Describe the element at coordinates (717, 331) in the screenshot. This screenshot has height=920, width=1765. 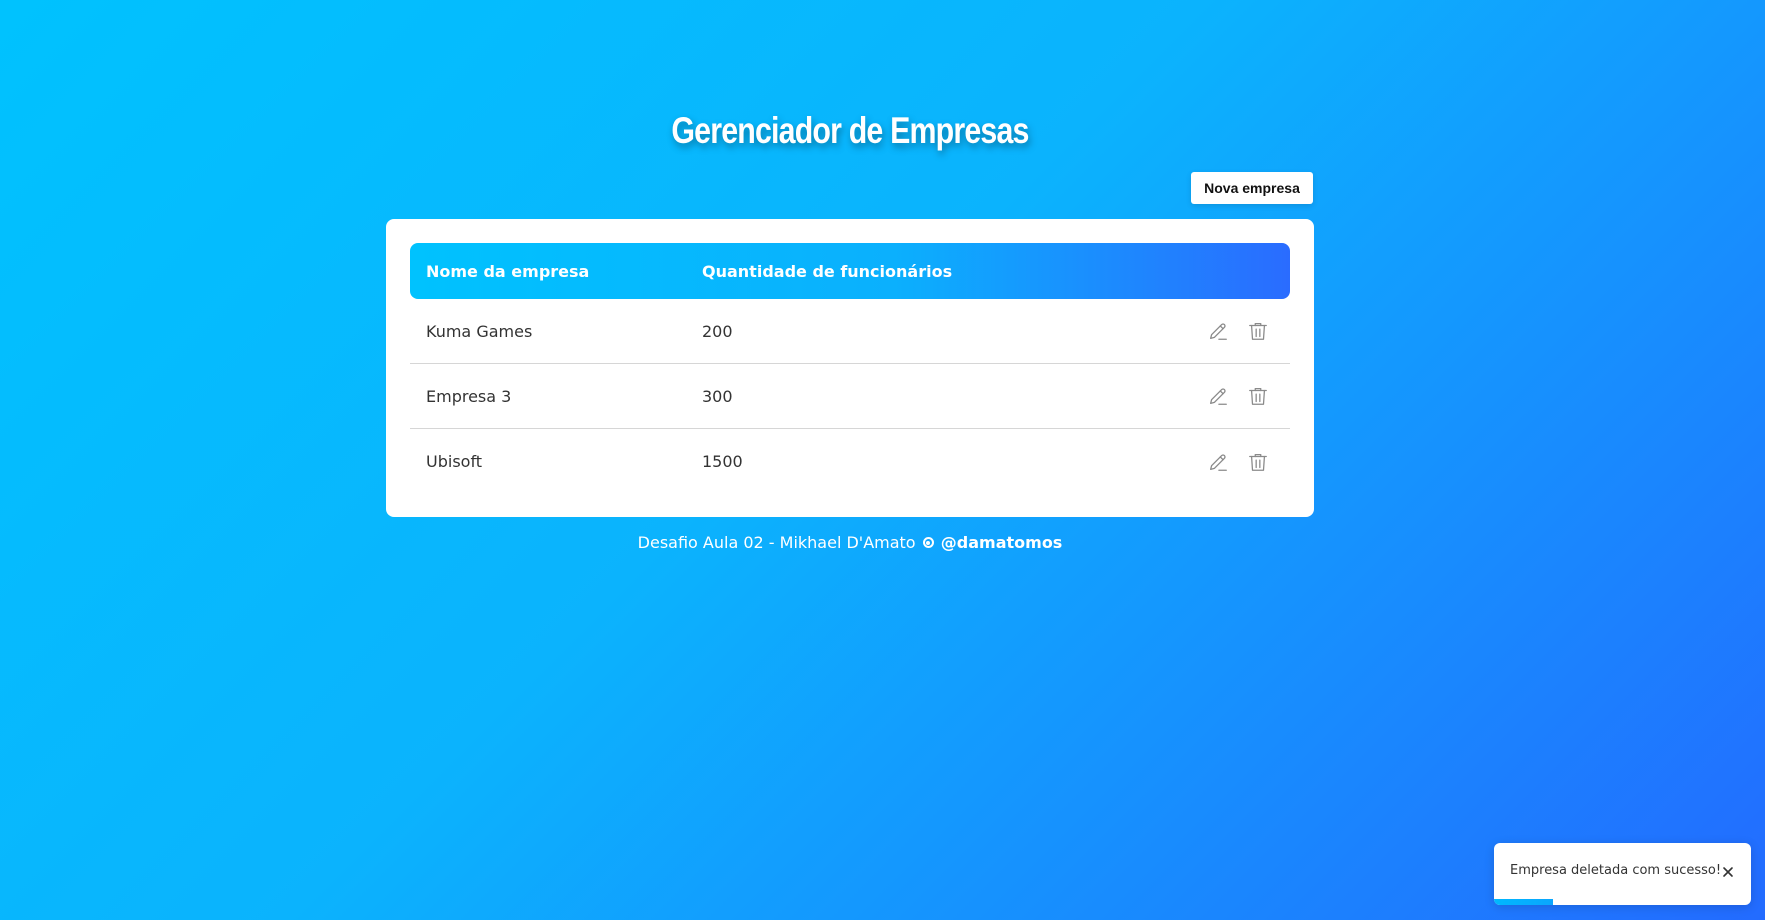
I see `employee-count: 200` at that location.